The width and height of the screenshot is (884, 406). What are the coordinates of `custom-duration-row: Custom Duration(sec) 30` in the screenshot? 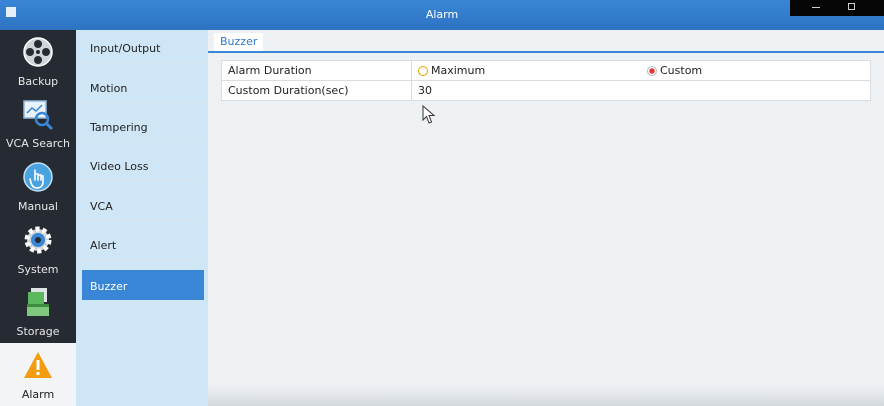 It's located at (546, 90).